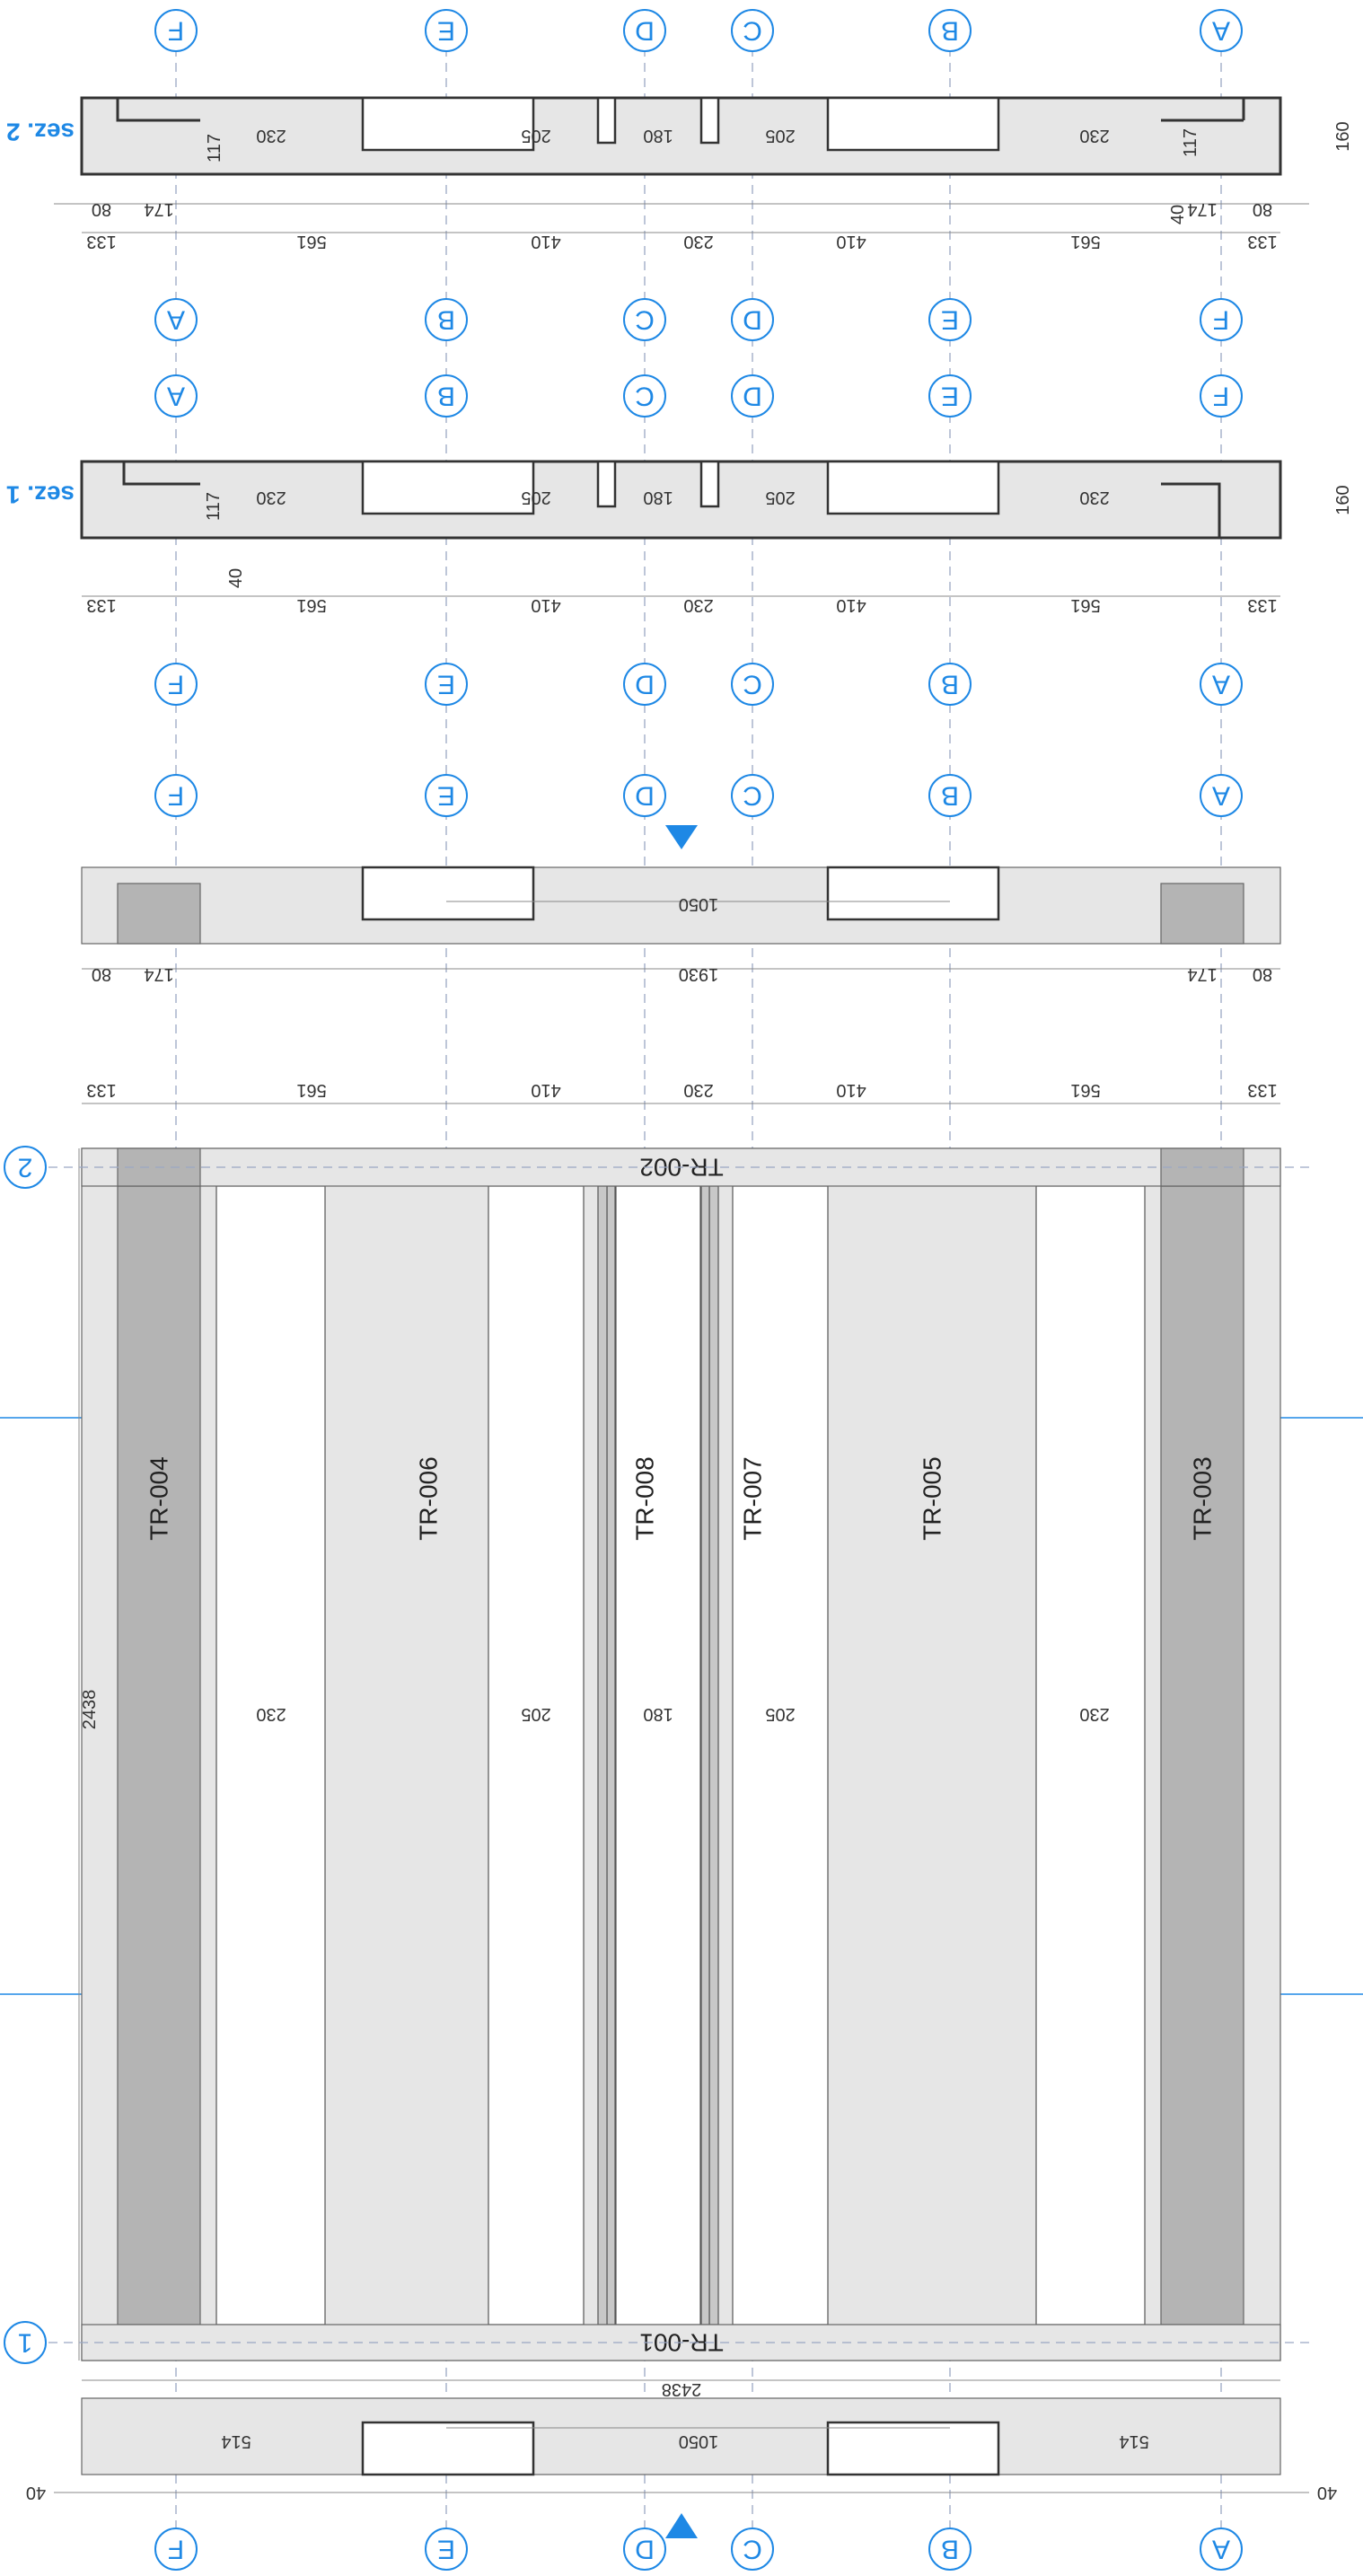 The width and height of the screenshot is (1363, 2576). I want to click on s1-dim-230-right: 230, so click(271, 497).